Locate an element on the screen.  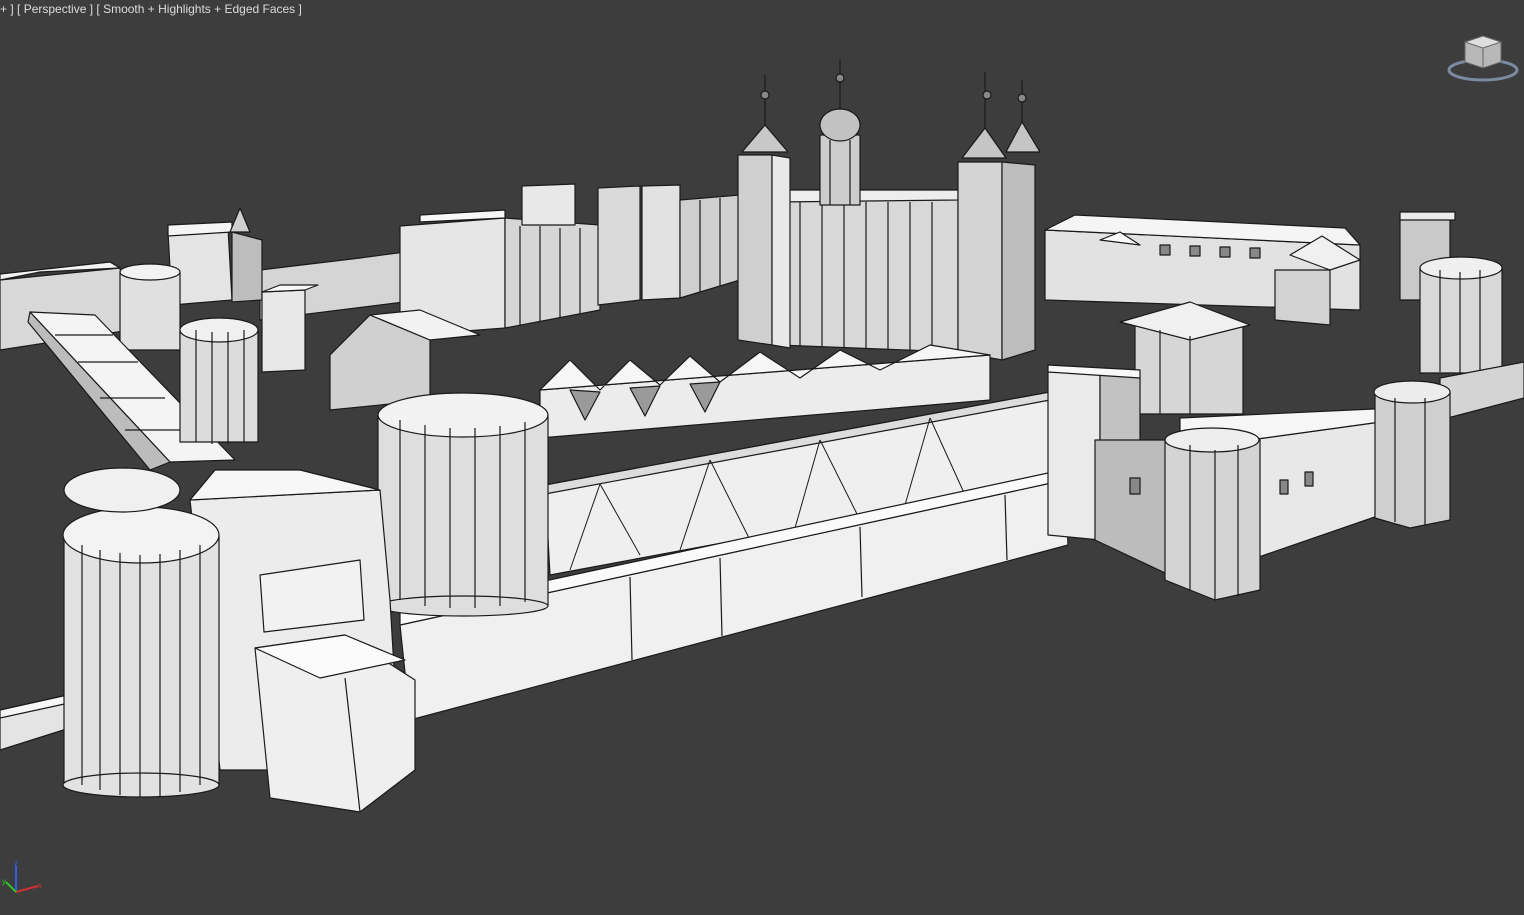
viewcube-icon is located at coordinates (1483, 58).